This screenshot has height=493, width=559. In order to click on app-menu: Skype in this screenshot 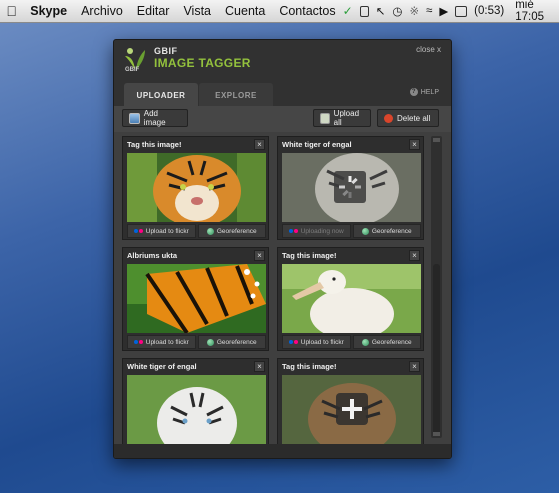, I will do `click(48, 11)`.